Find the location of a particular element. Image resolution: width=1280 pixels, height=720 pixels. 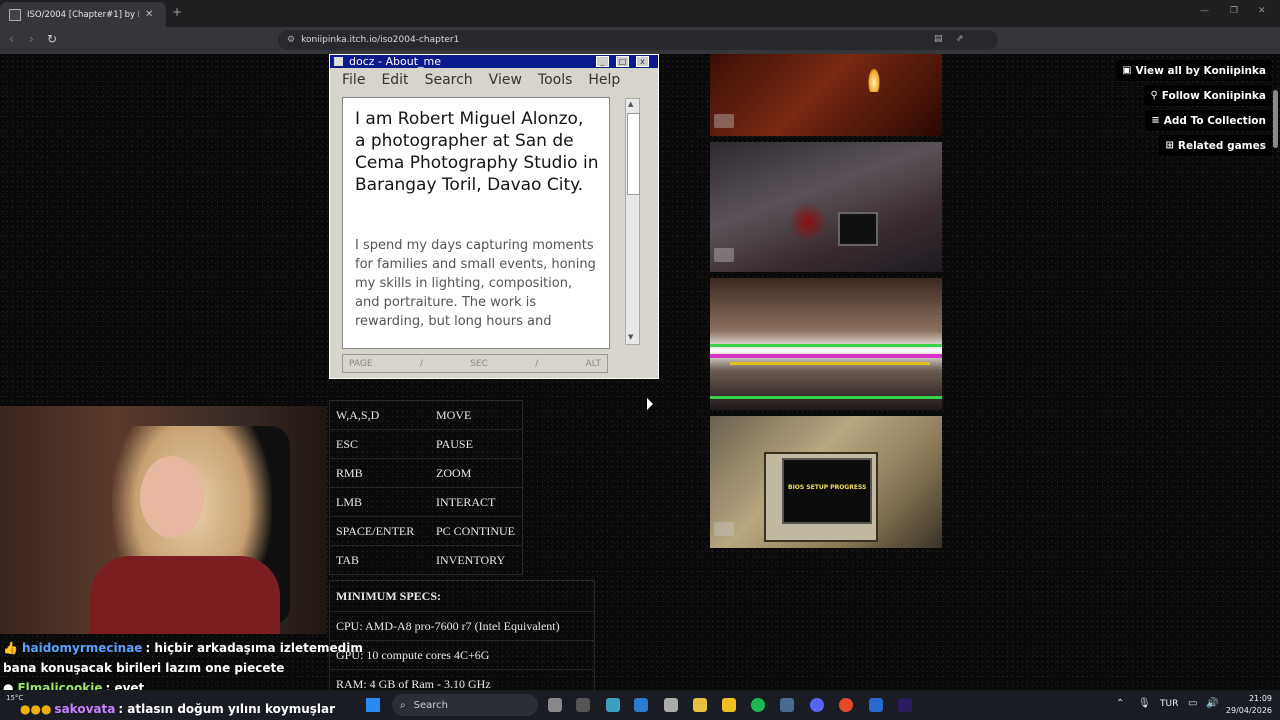

control-action: ZOOM is located at coordinates (454, 472).